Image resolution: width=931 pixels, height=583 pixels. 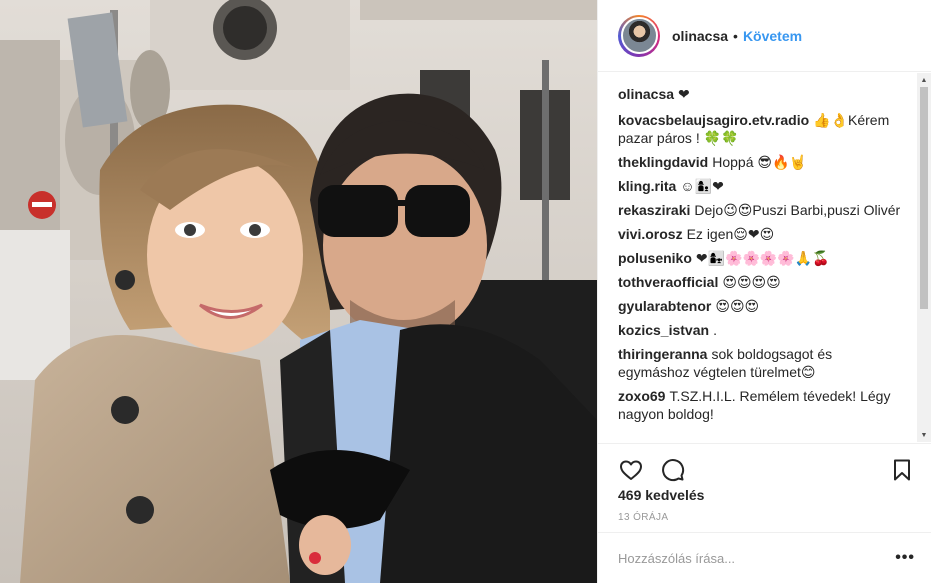 I want to click on comment-author: kovacsbelaujsagiro.etv.radio, so click(x=713, y=120).